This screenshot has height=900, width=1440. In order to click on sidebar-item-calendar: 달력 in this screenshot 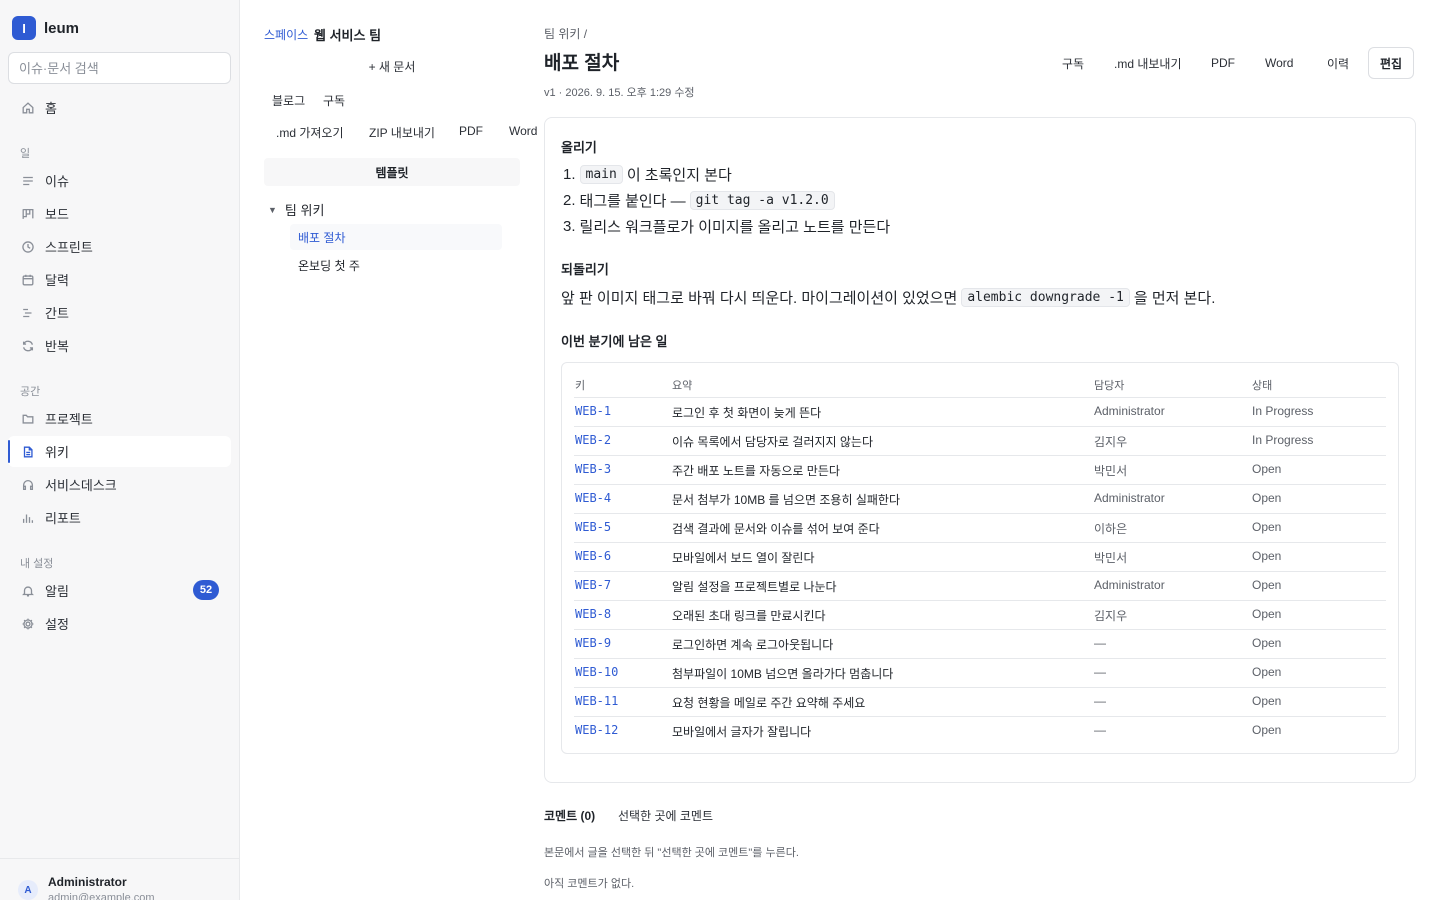, I will do `click(119, 279)`.